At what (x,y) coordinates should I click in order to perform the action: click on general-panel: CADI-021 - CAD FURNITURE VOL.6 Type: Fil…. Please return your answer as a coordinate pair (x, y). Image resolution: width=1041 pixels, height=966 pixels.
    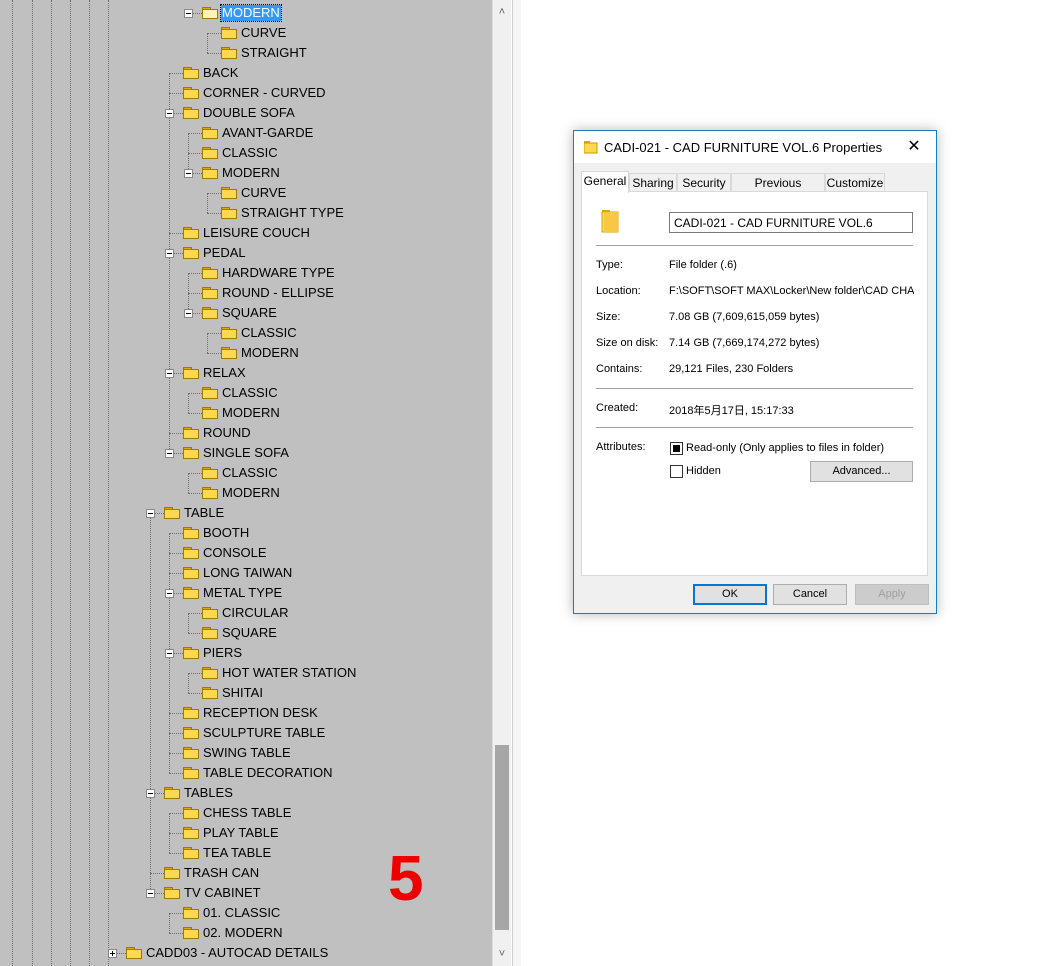
    Looking at the image, I should click on (754, 383).